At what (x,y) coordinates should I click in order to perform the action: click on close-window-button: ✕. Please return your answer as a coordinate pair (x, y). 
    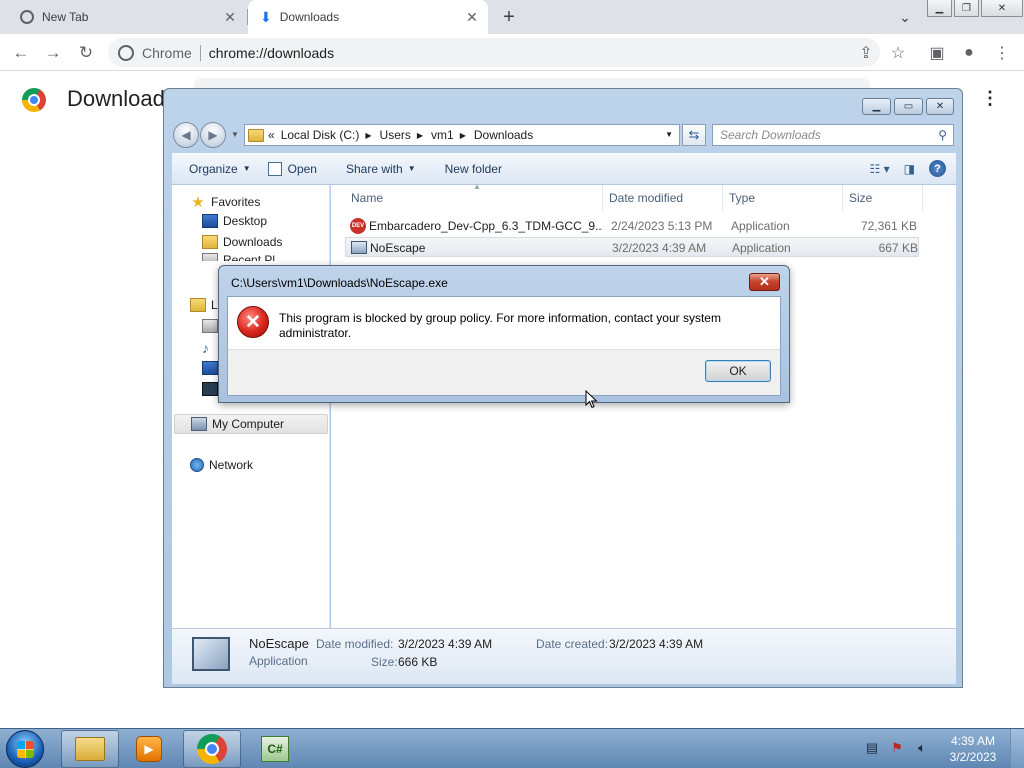
    Looking at the image, I should click on (1002, 8).